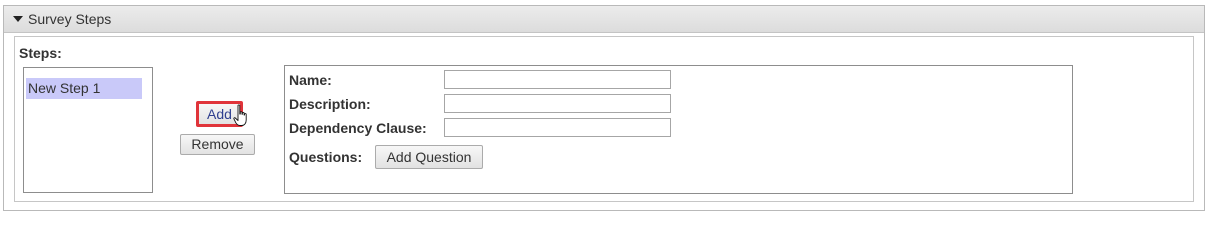 The image size is (1209, 240). Describe the element at coordinates (240, 115) in the screenshot. I see `hand-pointer-icon` at that location.